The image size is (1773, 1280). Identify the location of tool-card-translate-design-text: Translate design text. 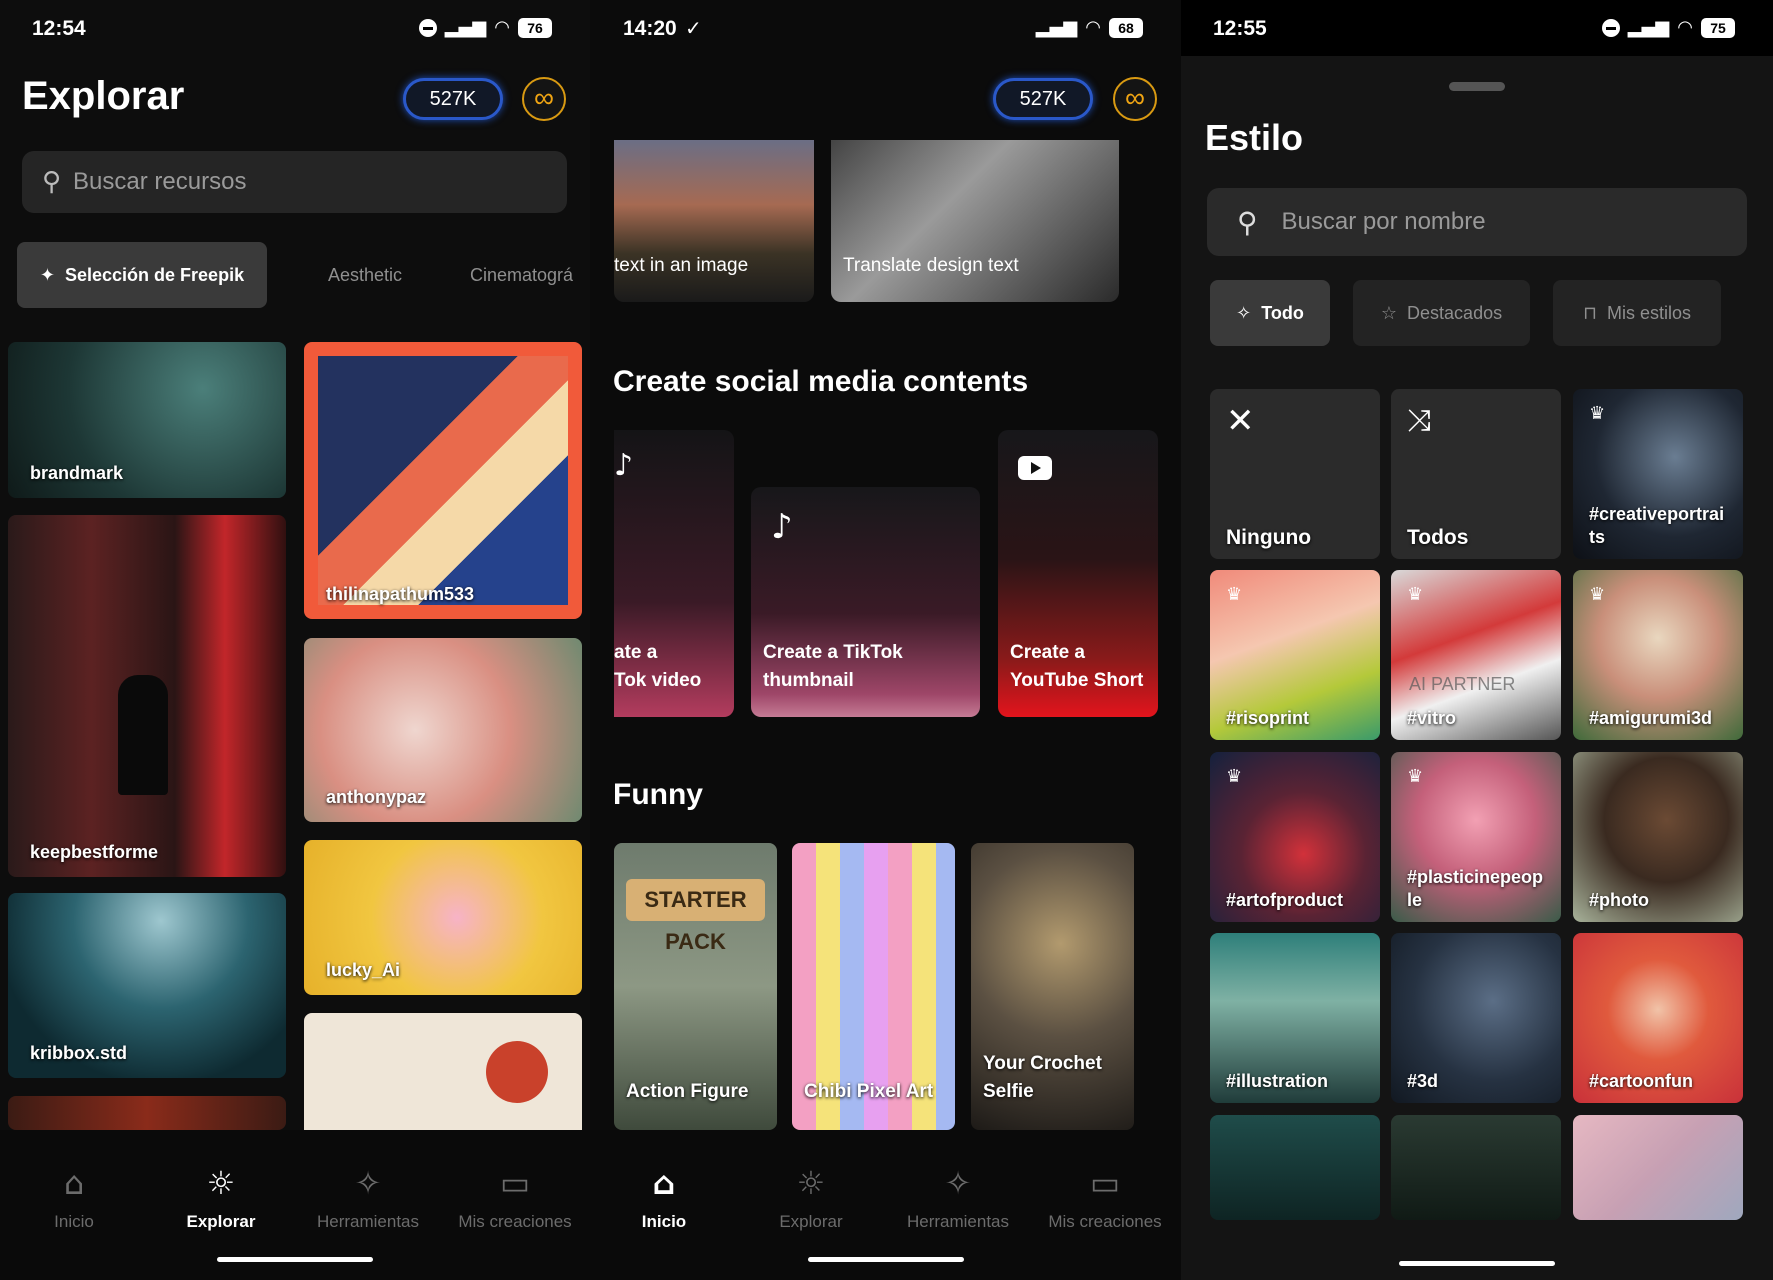
(975, 221).